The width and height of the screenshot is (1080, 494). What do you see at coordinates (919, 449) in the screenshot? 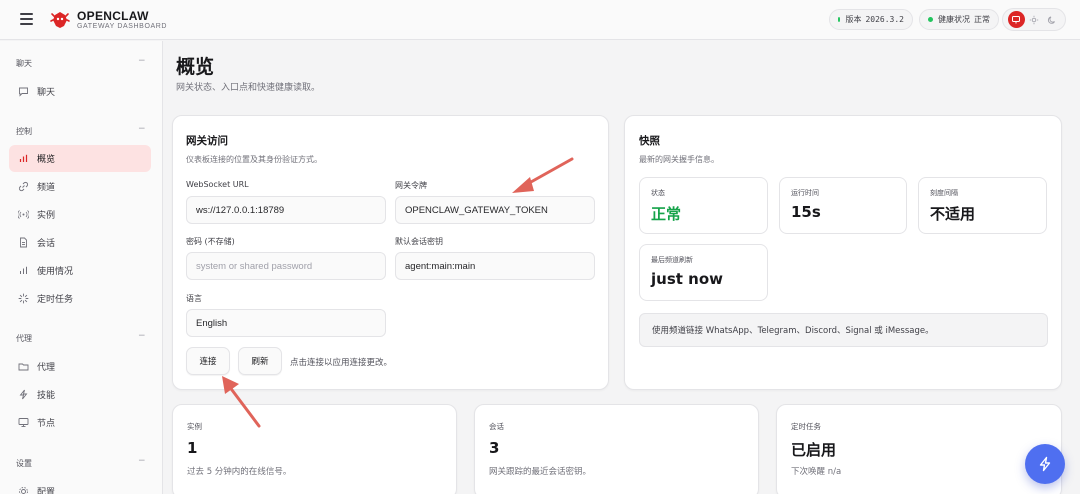
I see `cron-card: 定时任务 已启用 下次唤醒 n/a` at bounding box center [919, 449].